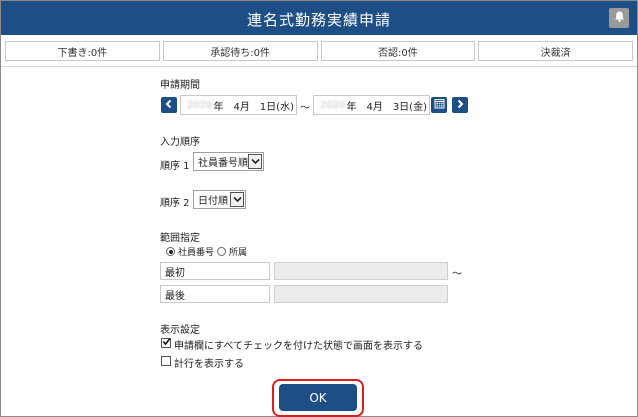 The height and width of the screenshot is (417, 638). Describe the element at coordinates (333, 105) in the screenshot. I see `period-end-year: 2020` at that location.